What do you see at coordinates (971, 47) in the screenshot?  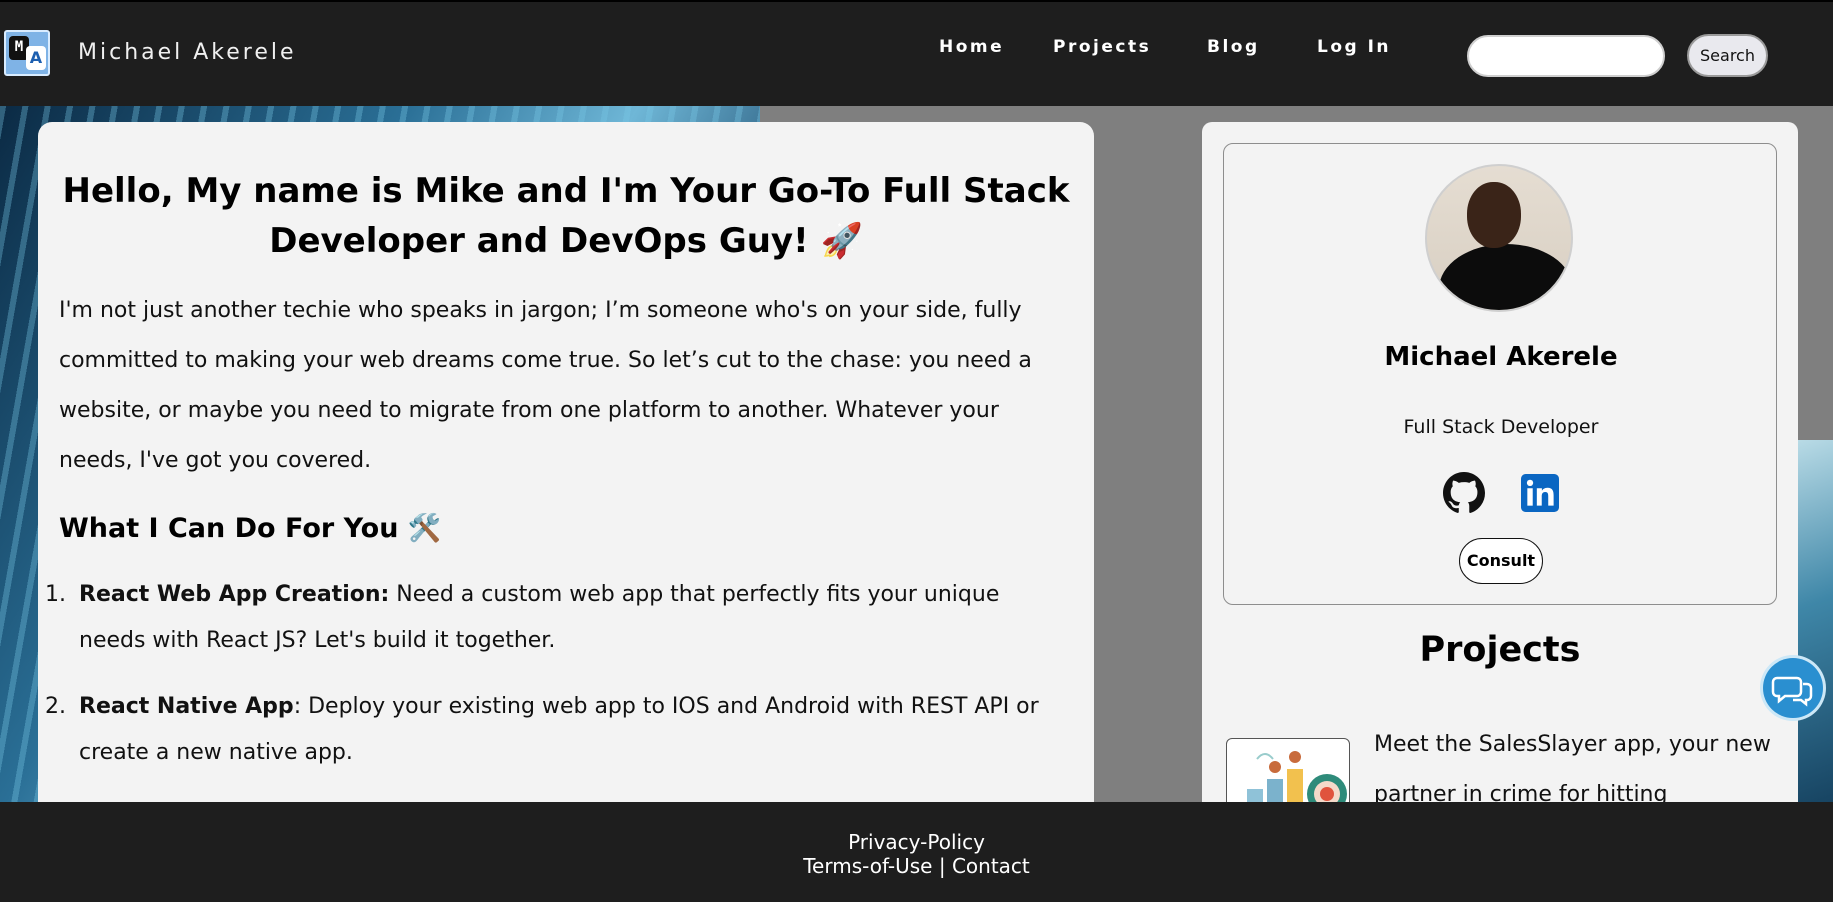 I see `nav-home: Home` at bounding box center [971, 47].